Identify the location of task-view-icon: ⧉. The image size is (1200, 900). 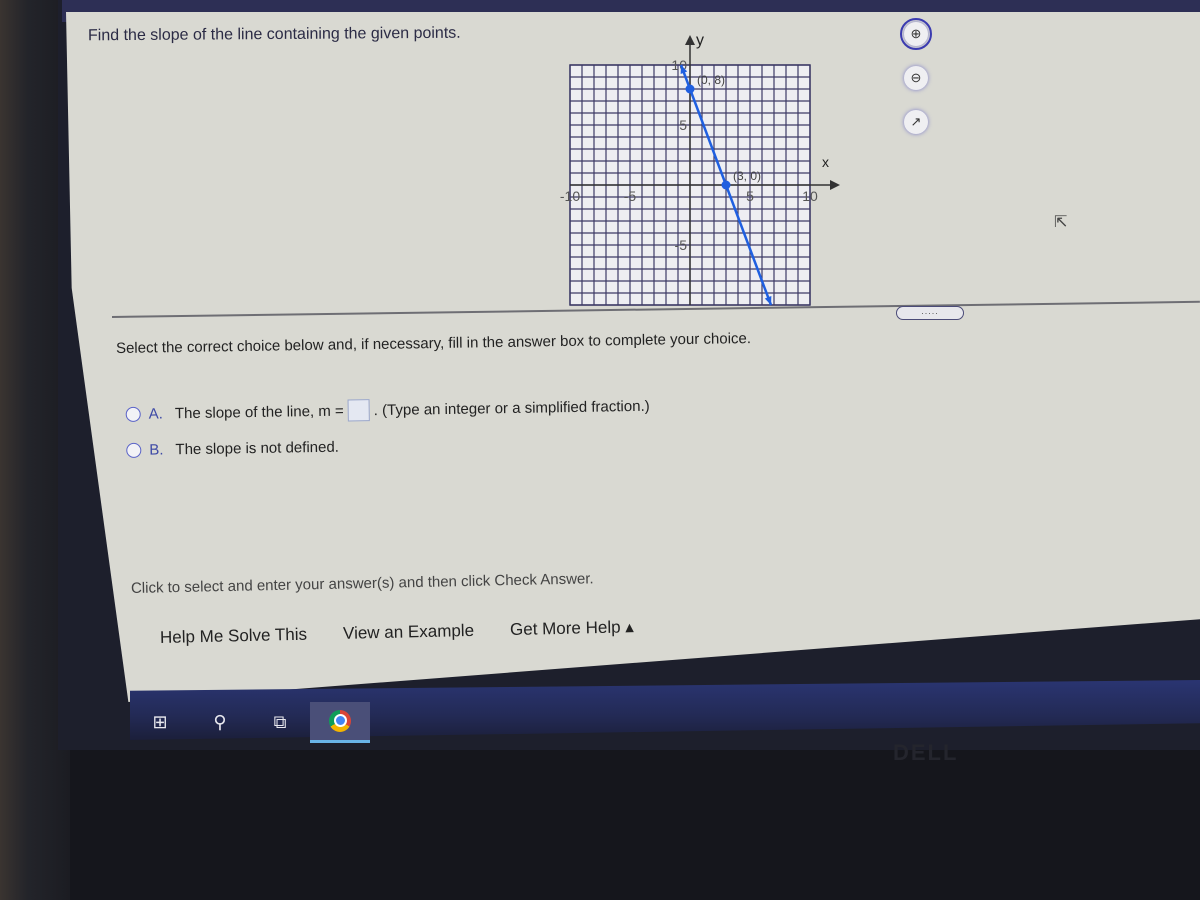
(280, 721).